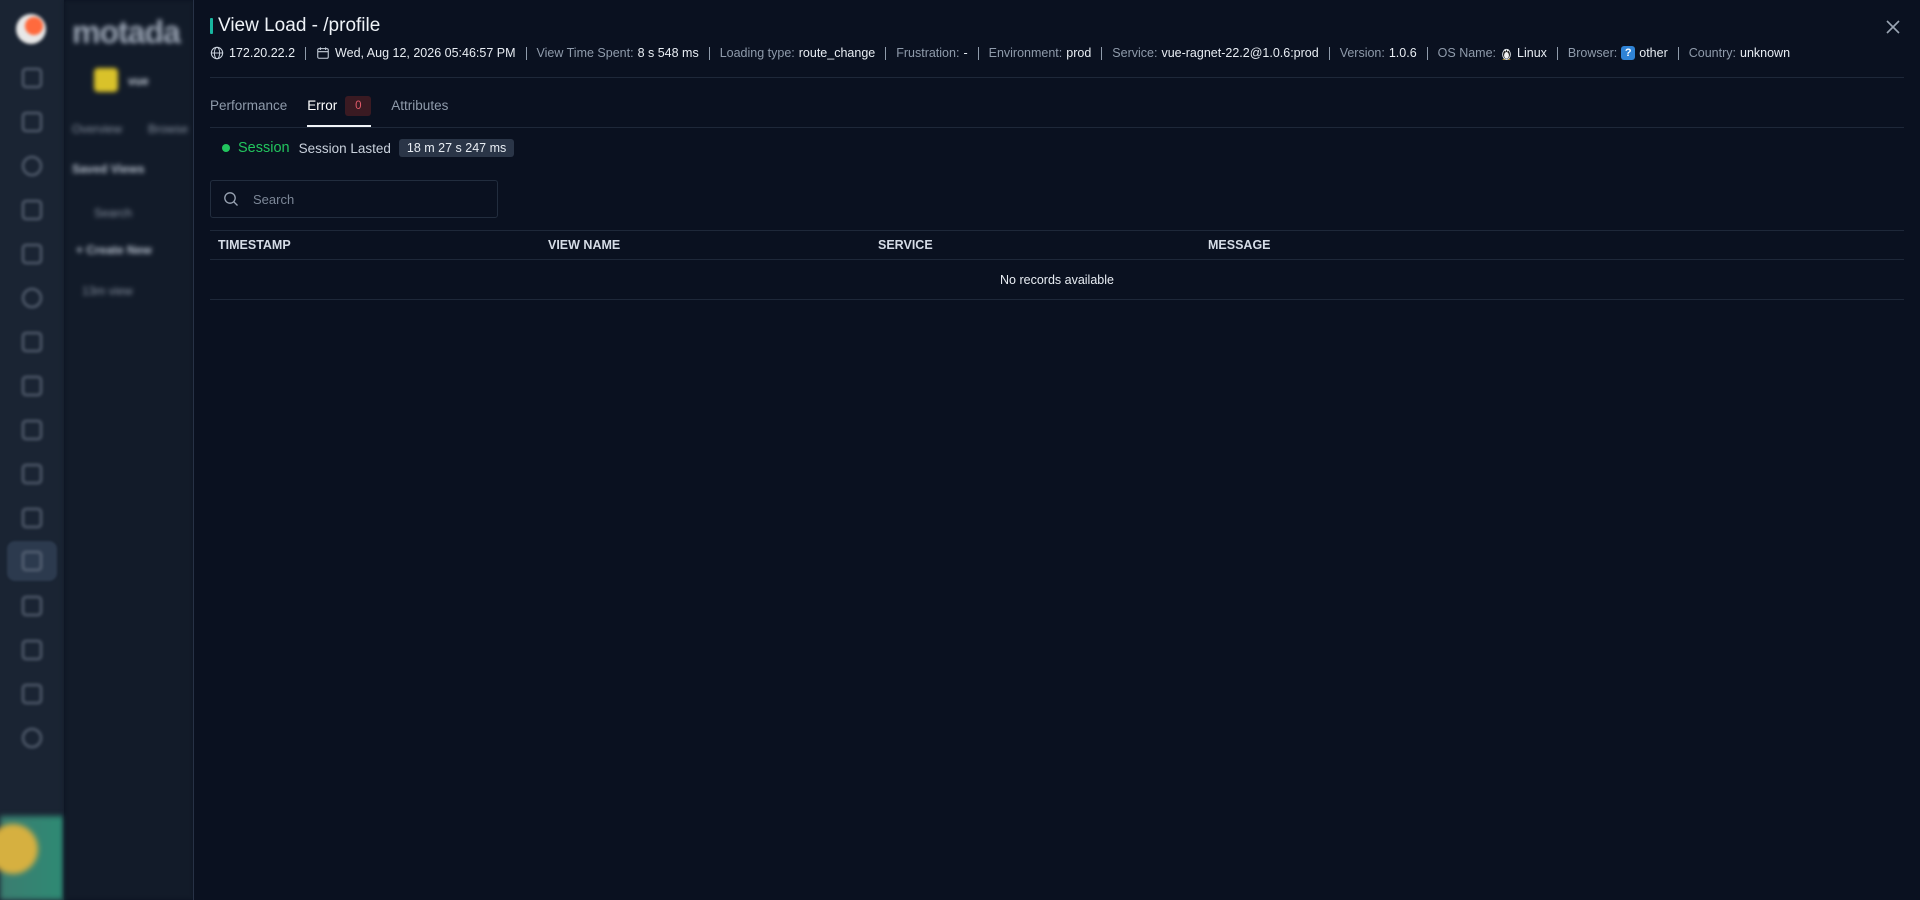 This screenshot has height=900, width=1920. Describe the element at coordinates (168, 129) in the screenshot. I see `bg-tab-browse: Browse` at that location.